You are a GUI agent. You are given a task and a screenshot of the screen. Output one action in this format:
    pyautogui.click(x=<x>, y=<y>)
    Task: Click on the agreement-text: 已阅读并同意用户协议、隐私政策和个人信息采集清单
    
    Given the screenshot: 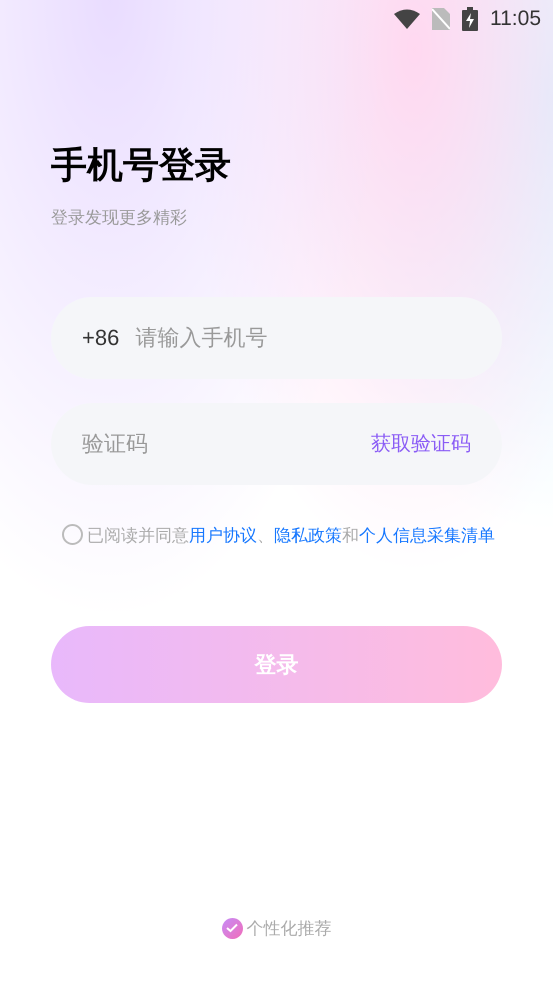 What is the action you would take?
    pyautogui.click(x=291, y=535)
    